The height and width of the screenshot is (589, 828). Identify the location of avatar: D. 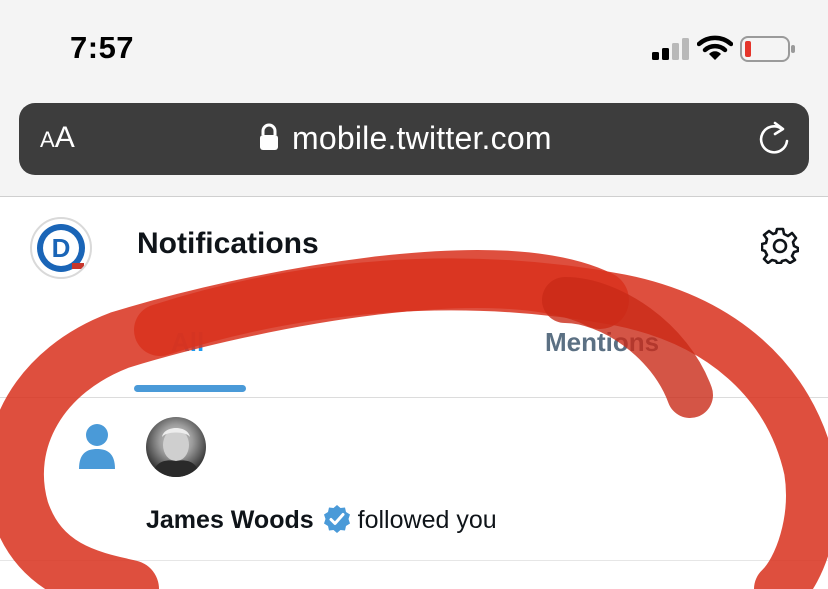
(61, 248).